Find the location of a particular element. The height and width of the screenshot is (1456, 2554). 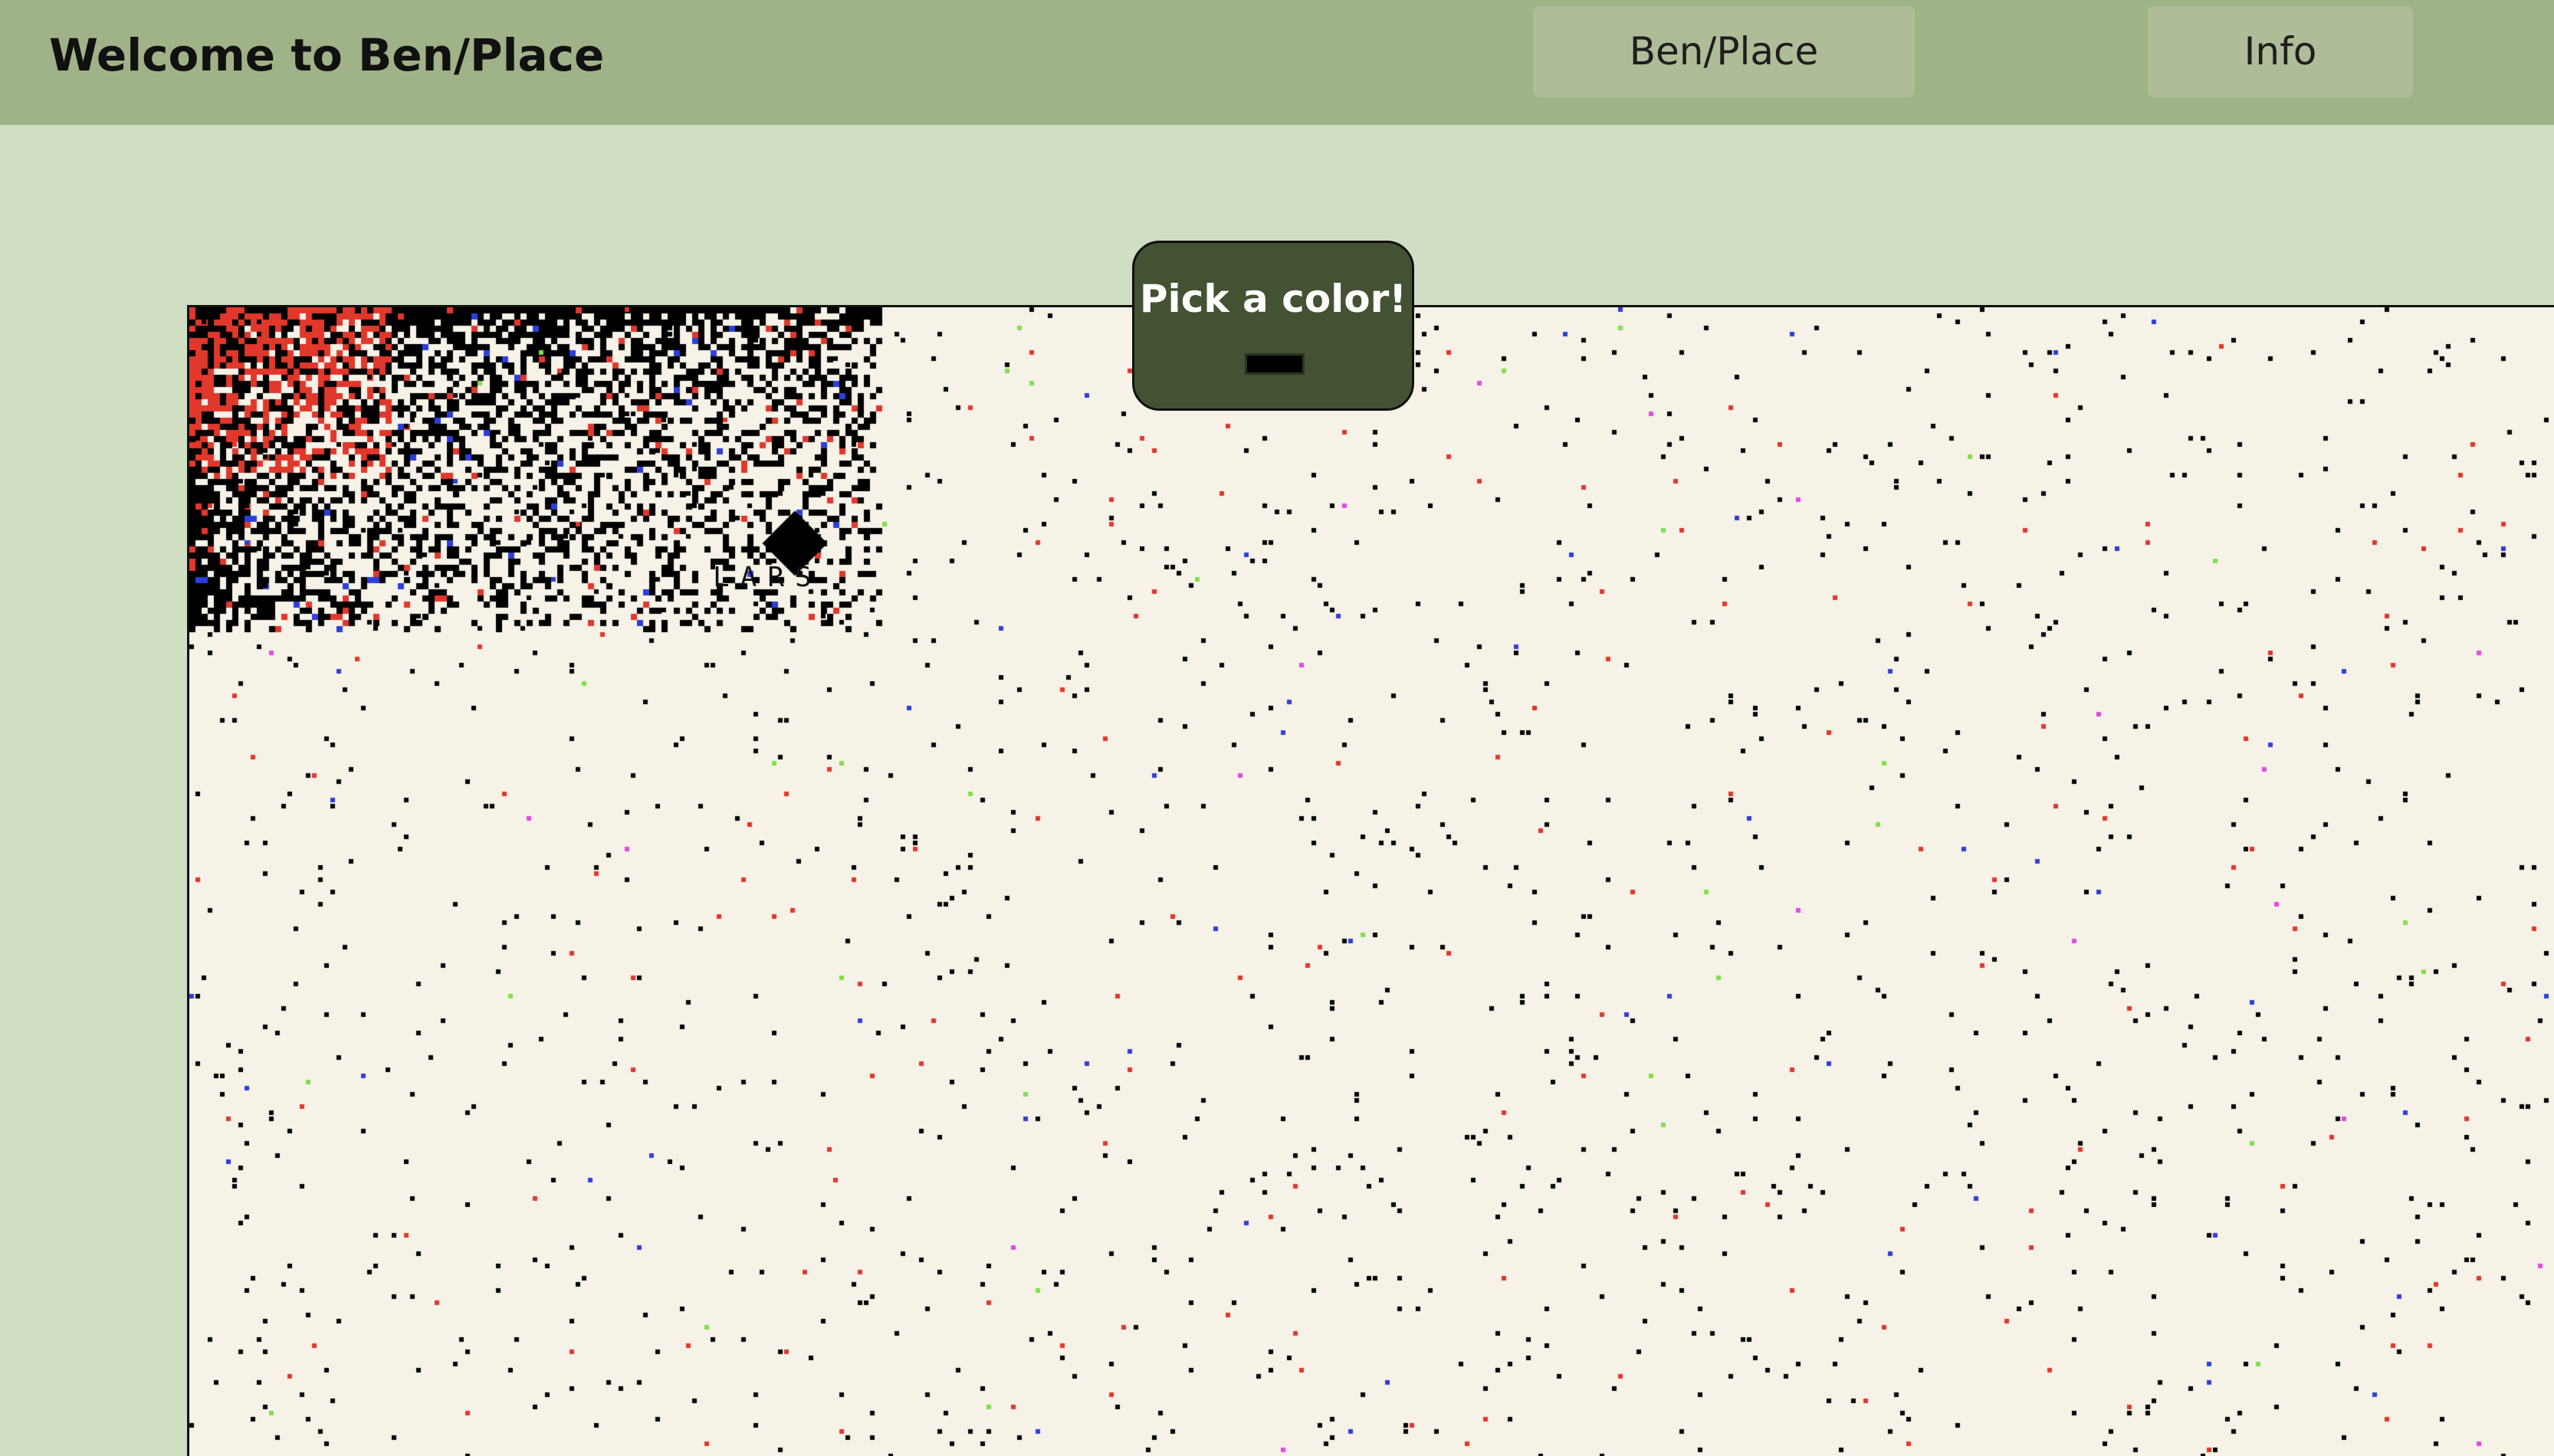

nav-button-benplace: Ben/Place is located at coordinates (1724, 51).